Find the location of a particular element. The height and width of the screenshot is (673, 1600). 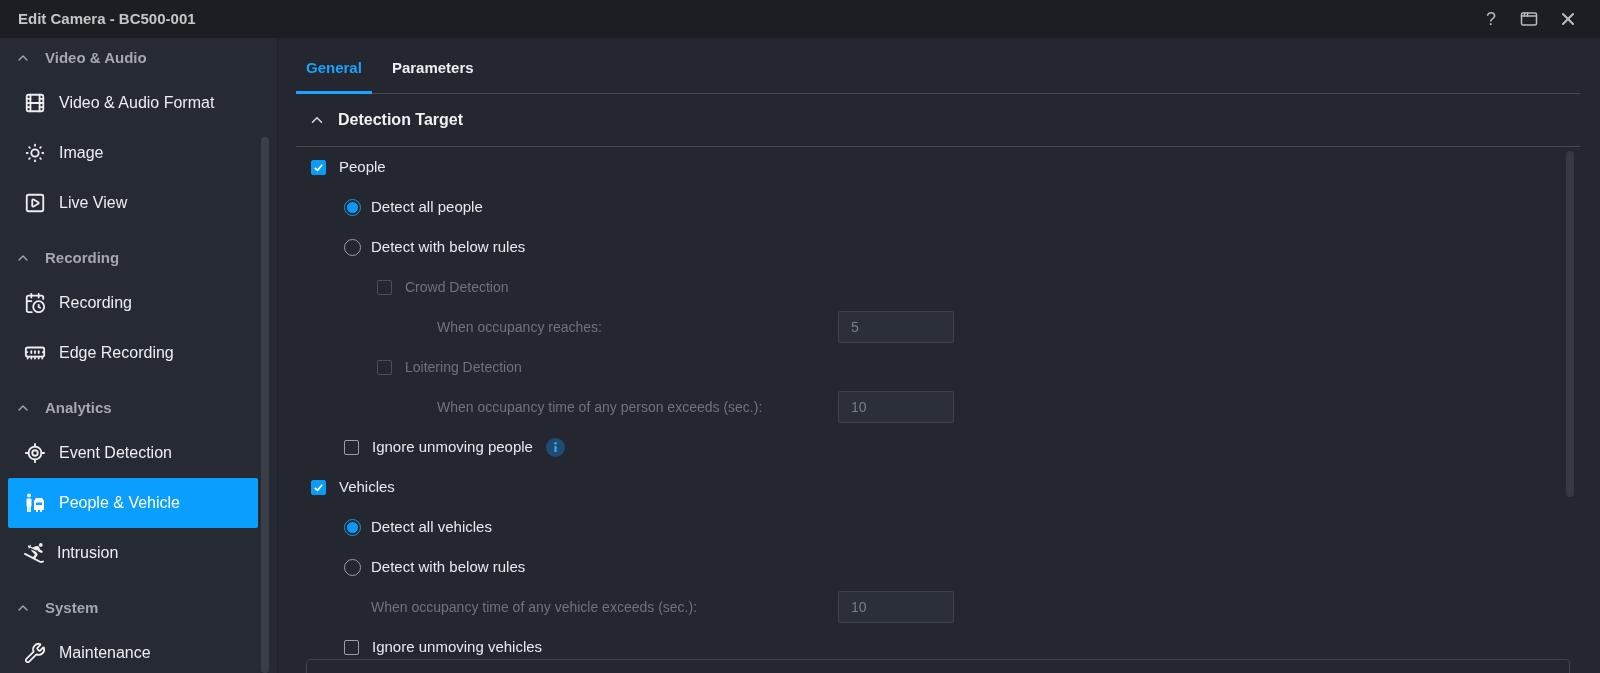

group-heading: Video & Audio is located at coordinates (96, 57).